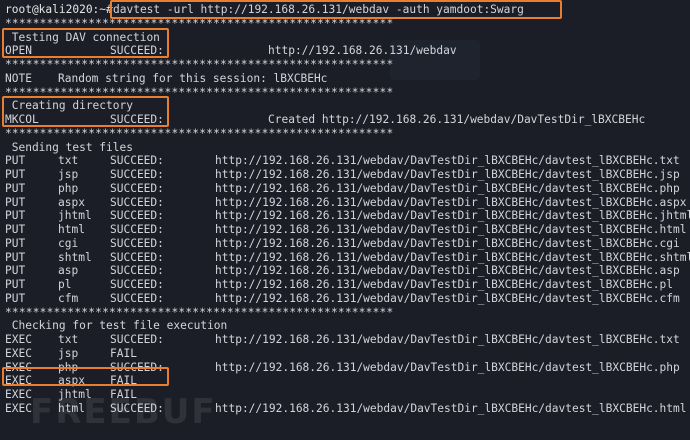  Describe the element at coordinates (68, 188) in the screenshot. I see `put-ext: php` at that location.